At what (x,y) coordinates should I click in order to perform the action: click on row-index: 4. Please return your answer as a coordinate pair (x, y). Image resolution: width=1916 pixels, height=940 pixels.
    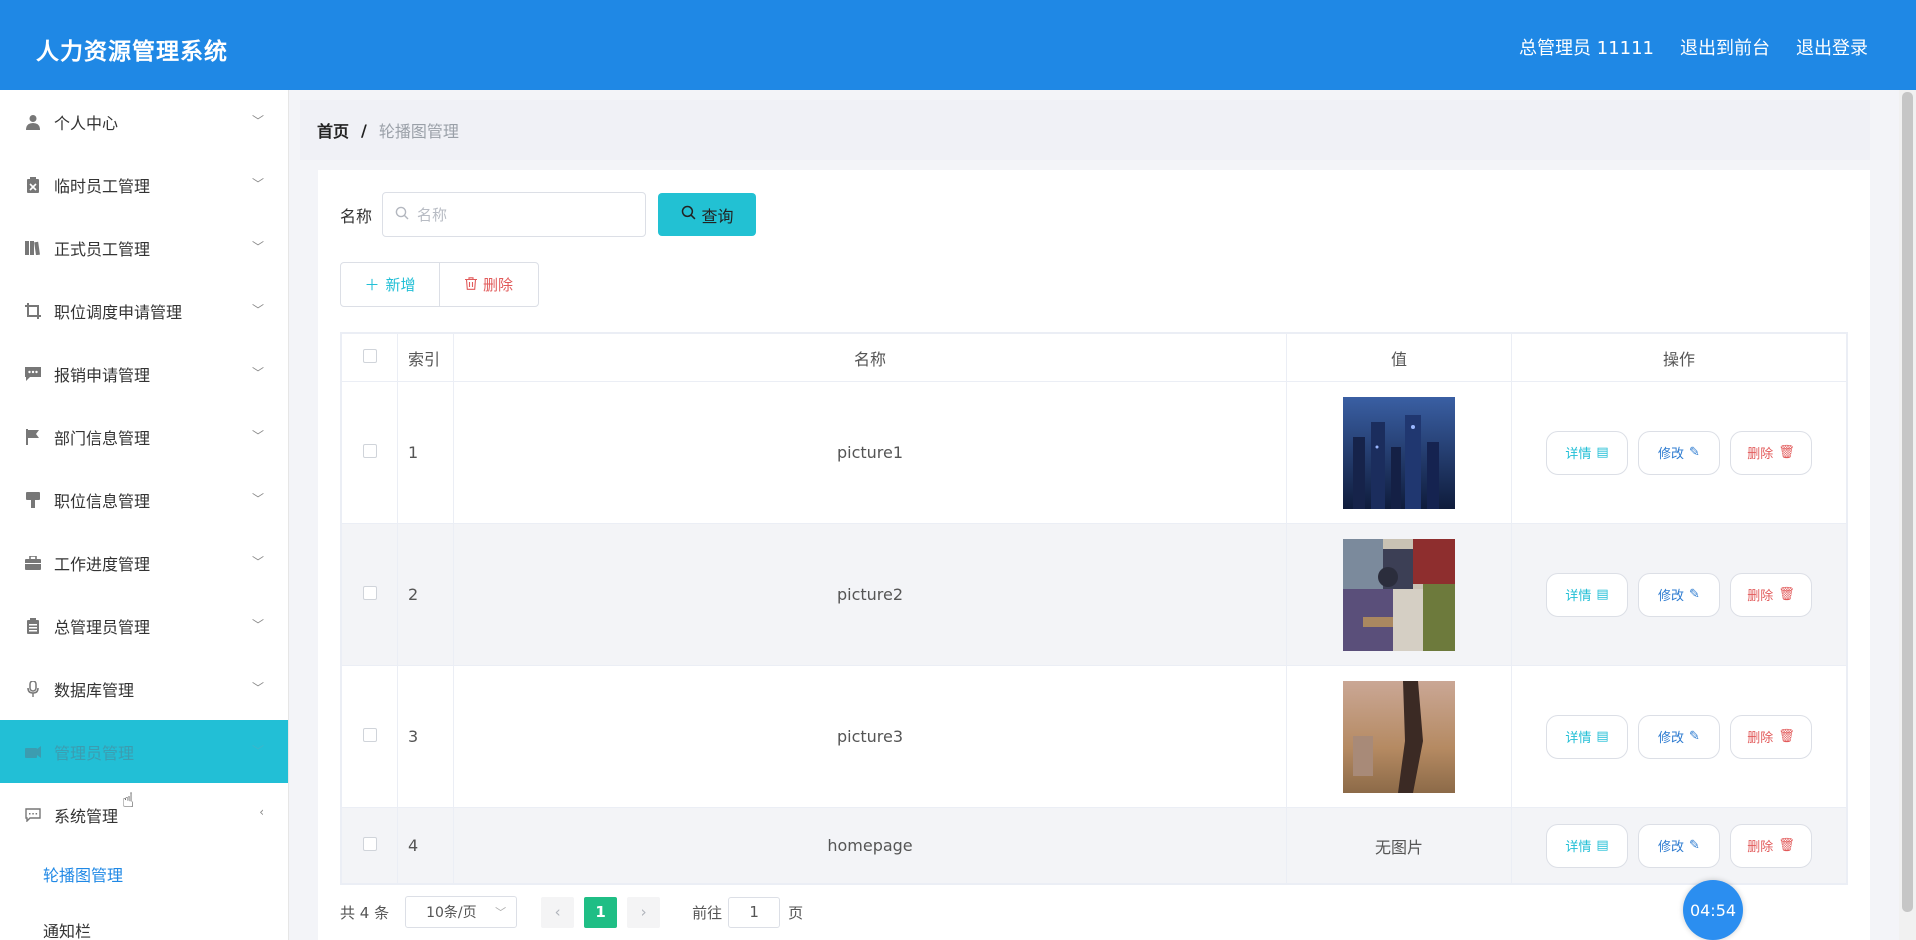
    Looking at the image, I should click on (425, 845).